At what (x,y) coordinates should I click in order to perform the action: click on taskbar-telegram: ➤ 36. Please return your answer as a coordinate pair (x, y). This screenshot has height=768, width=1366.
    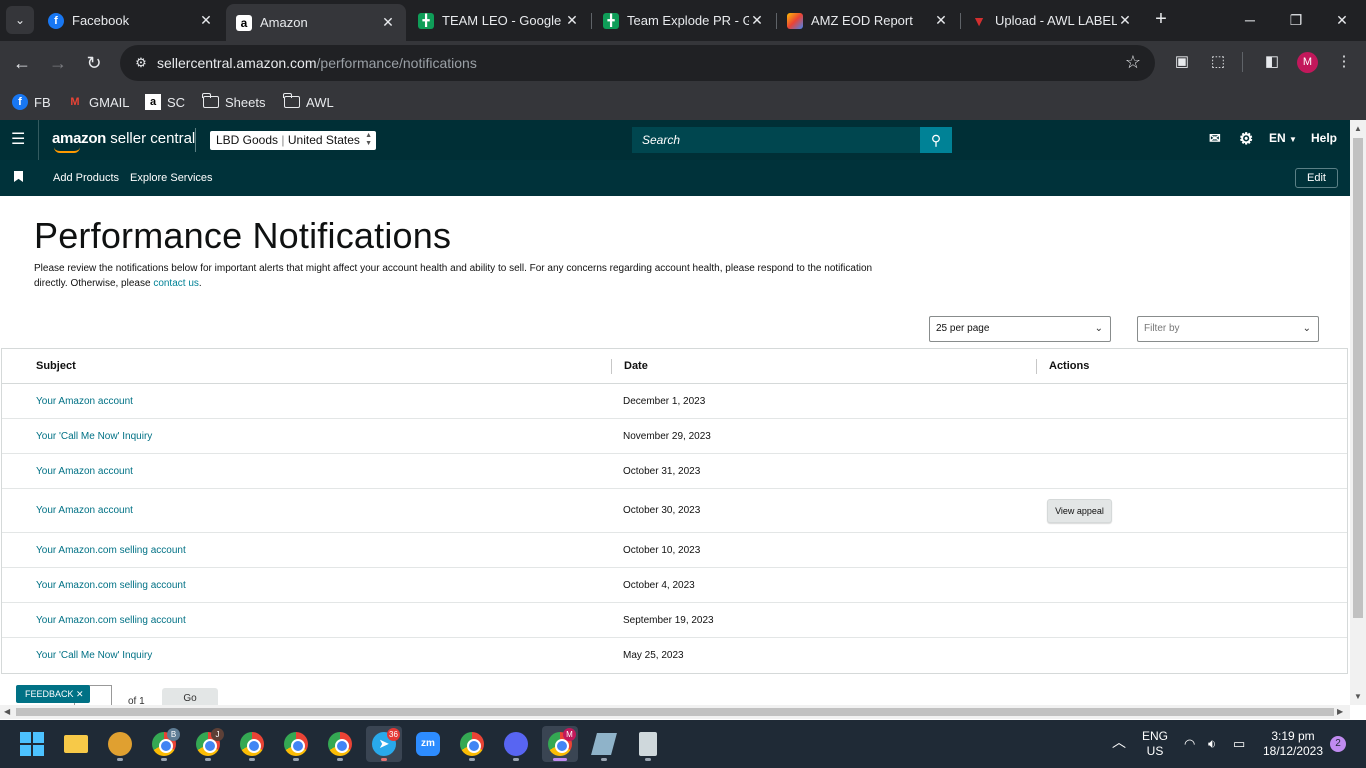
    Looking at the image, I should click on (384, 744).